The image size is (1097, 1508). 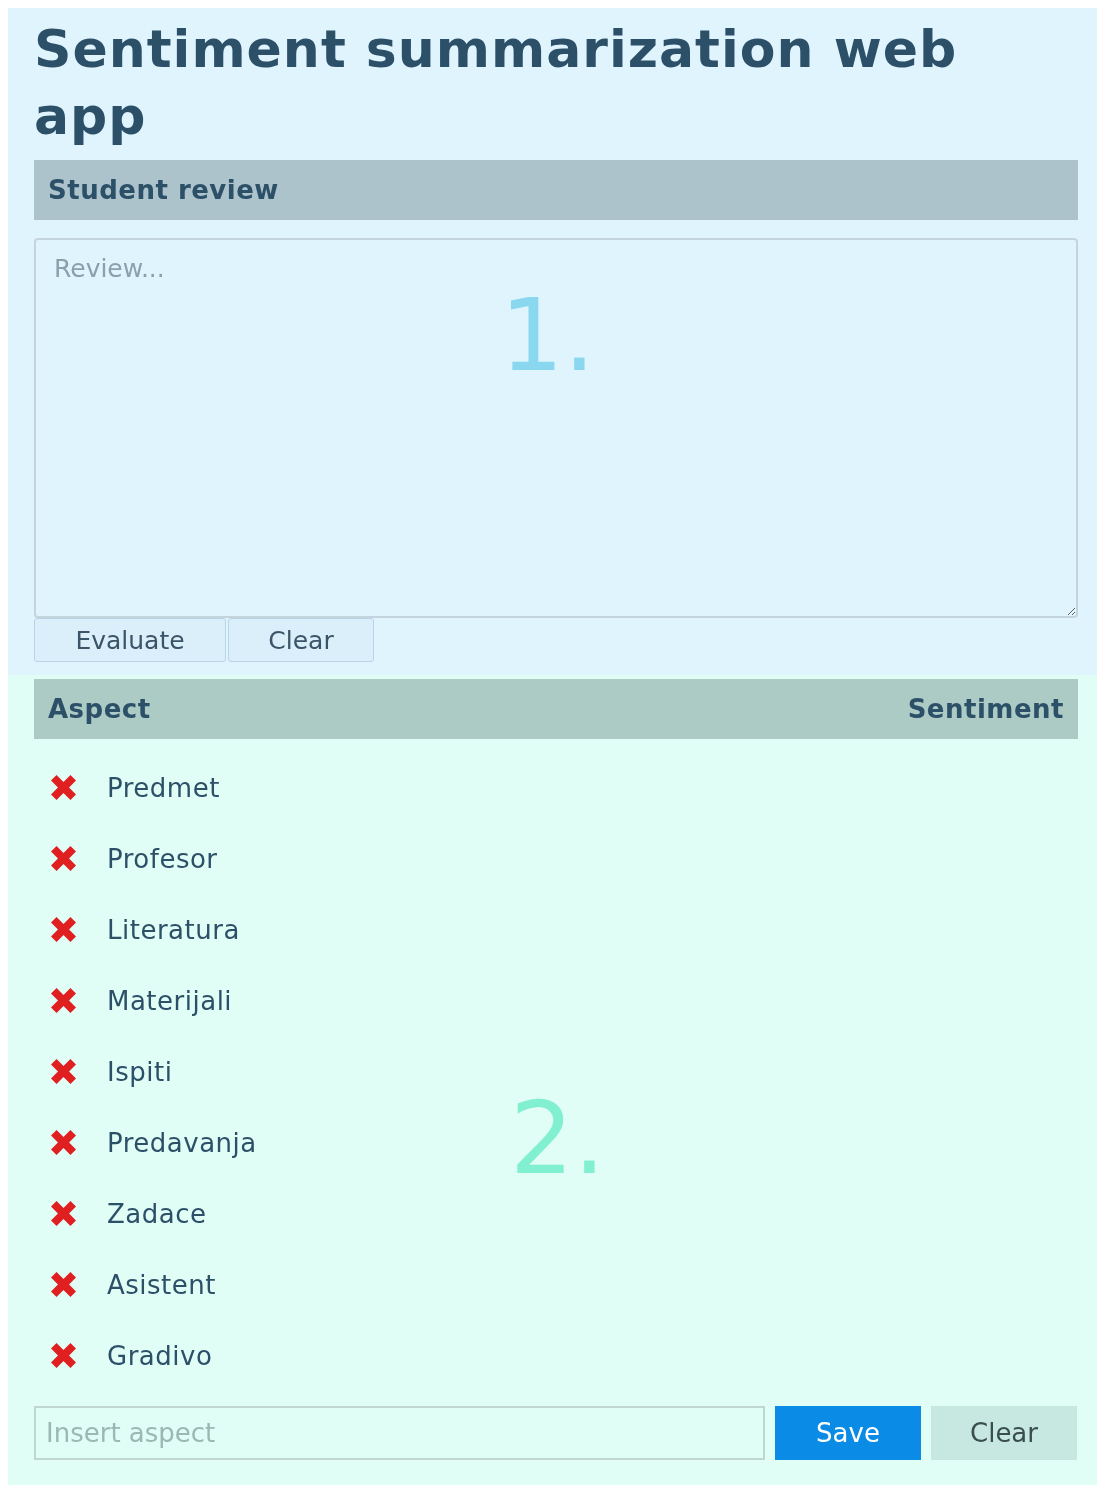 What do you see at coordinates (157, 1213) in the screenshot?
I see `aspect-name: Zadace` at bounding box center [157, 1213].